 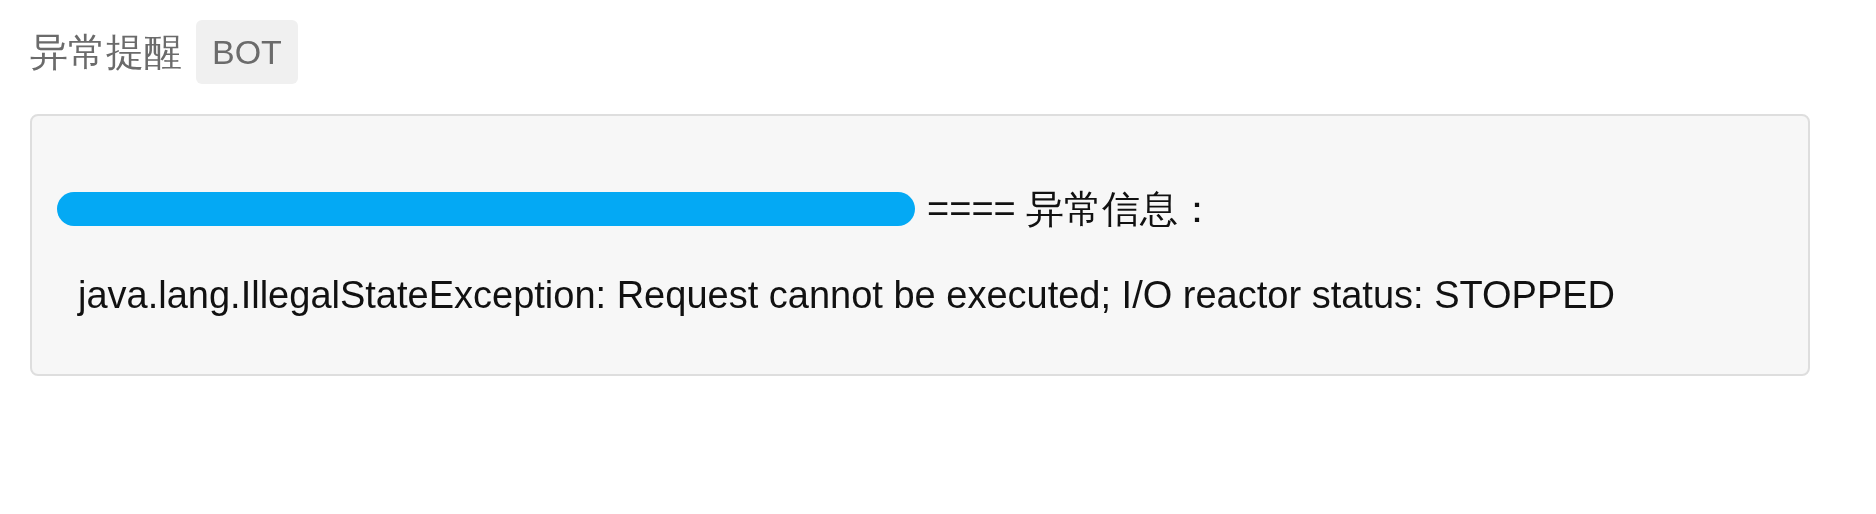 I want to click on section-title: 异常提醒, so click(x=106, y=52).